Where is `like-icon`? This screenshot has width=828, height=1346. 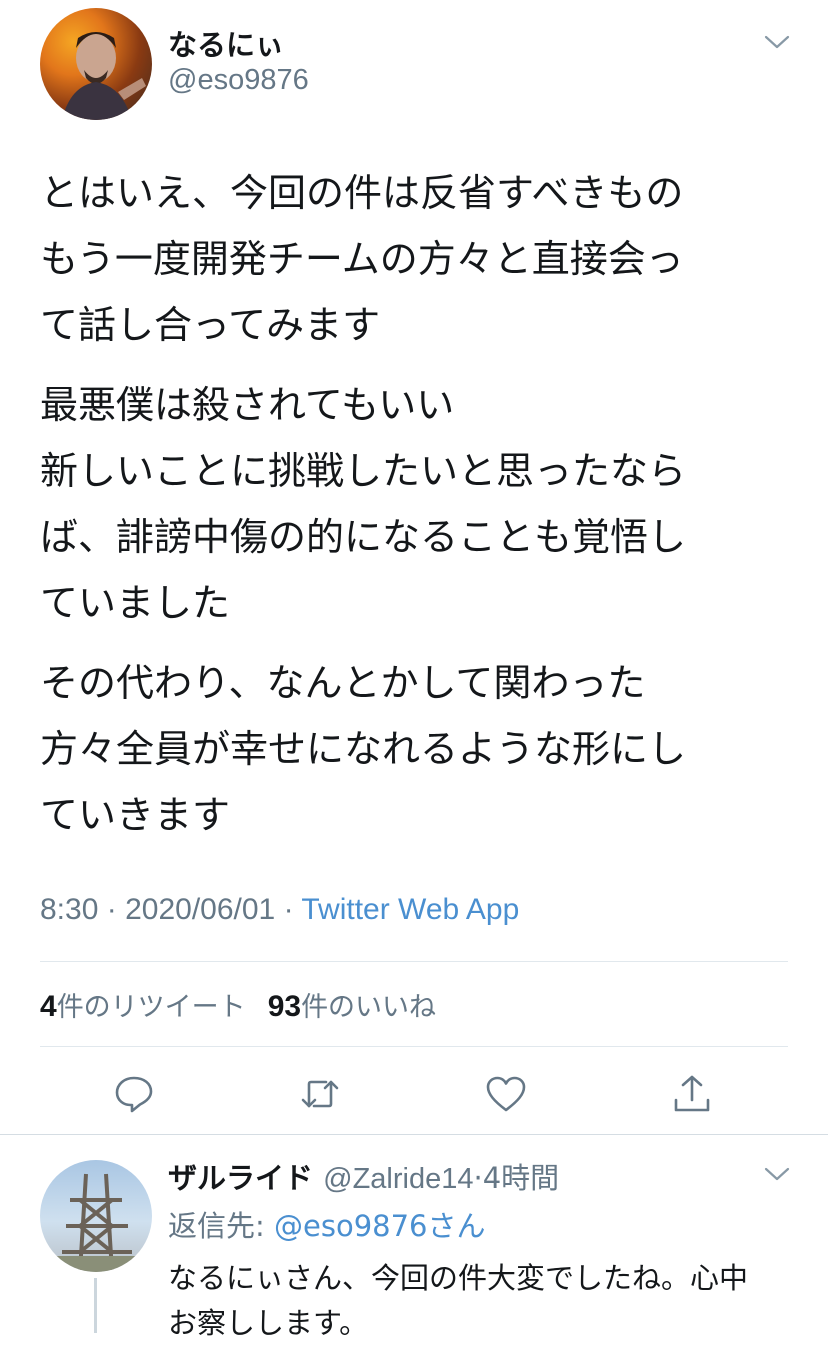
like-icon is located at coordinates (506, 1094).